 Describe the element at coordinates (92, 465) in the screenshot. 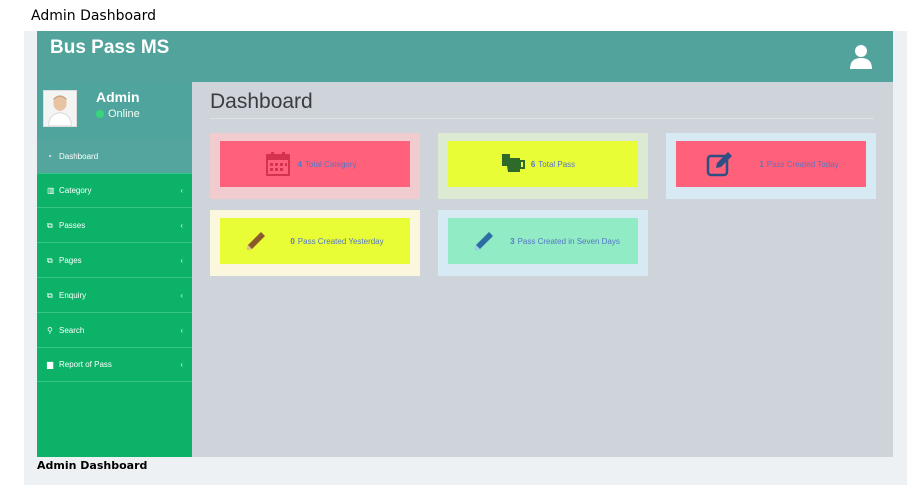

I see `footer-caption: Admin Dashboard` at that location.